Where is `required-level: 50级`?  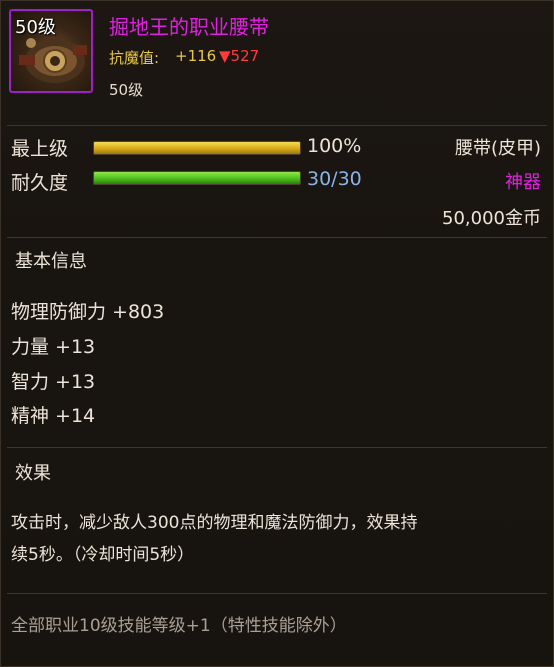 required-level: 50级 is located at coordinates (126, 90).